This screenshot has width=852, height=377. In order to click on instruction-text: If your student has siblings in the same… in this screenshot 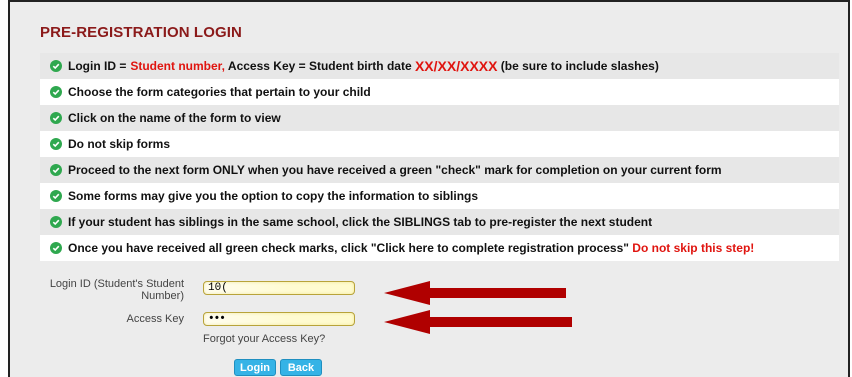, I will do `click(360, 222)`.